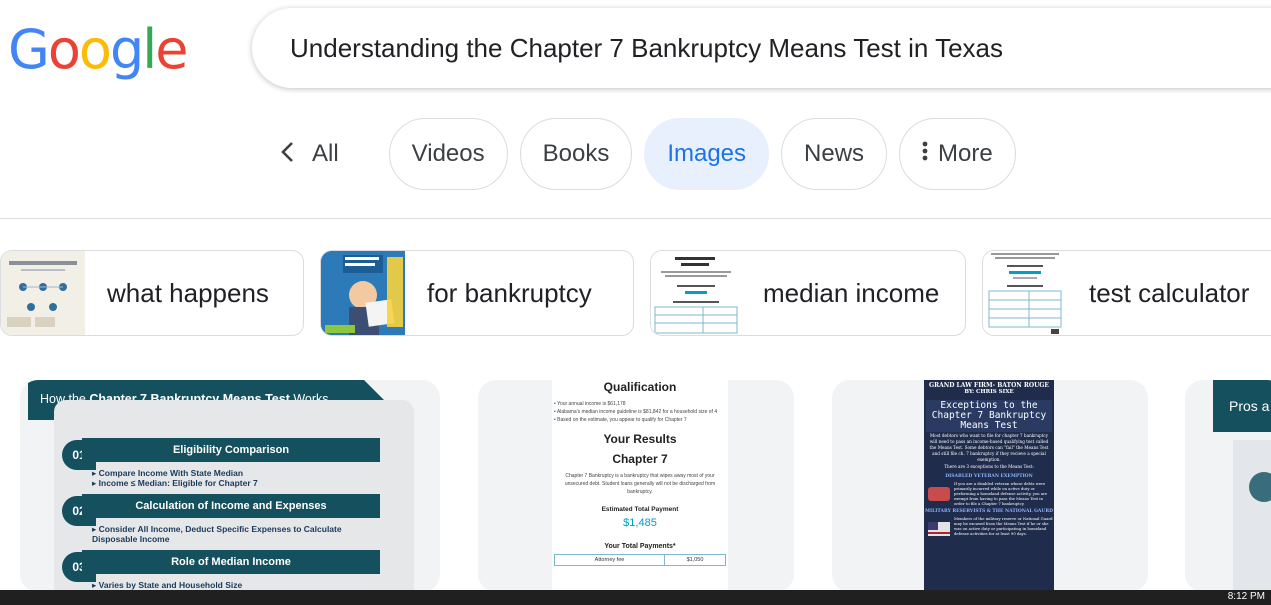  What do you see at coordinates (1169, 292) in the screenshot?
I see `chip-label: test calculator` at bounding box center [1169, 292].